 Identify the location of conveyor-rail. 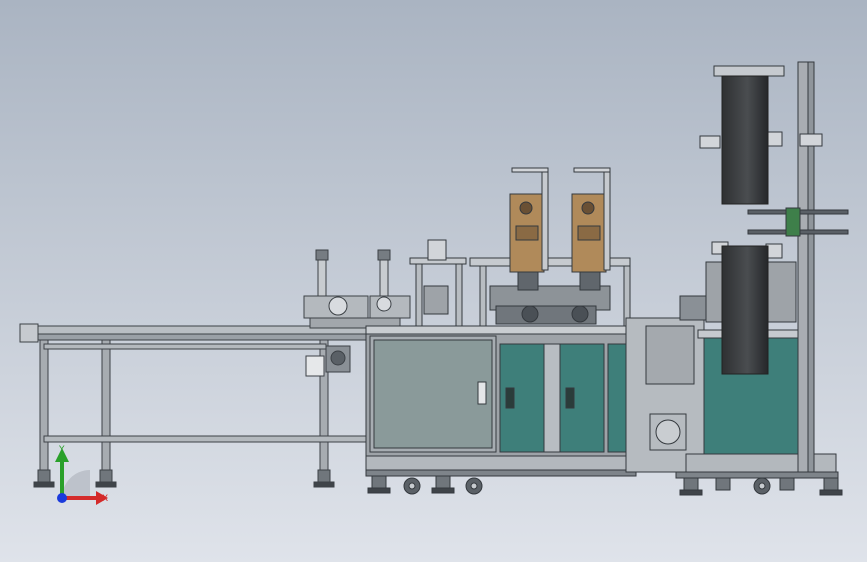
(195, 337).